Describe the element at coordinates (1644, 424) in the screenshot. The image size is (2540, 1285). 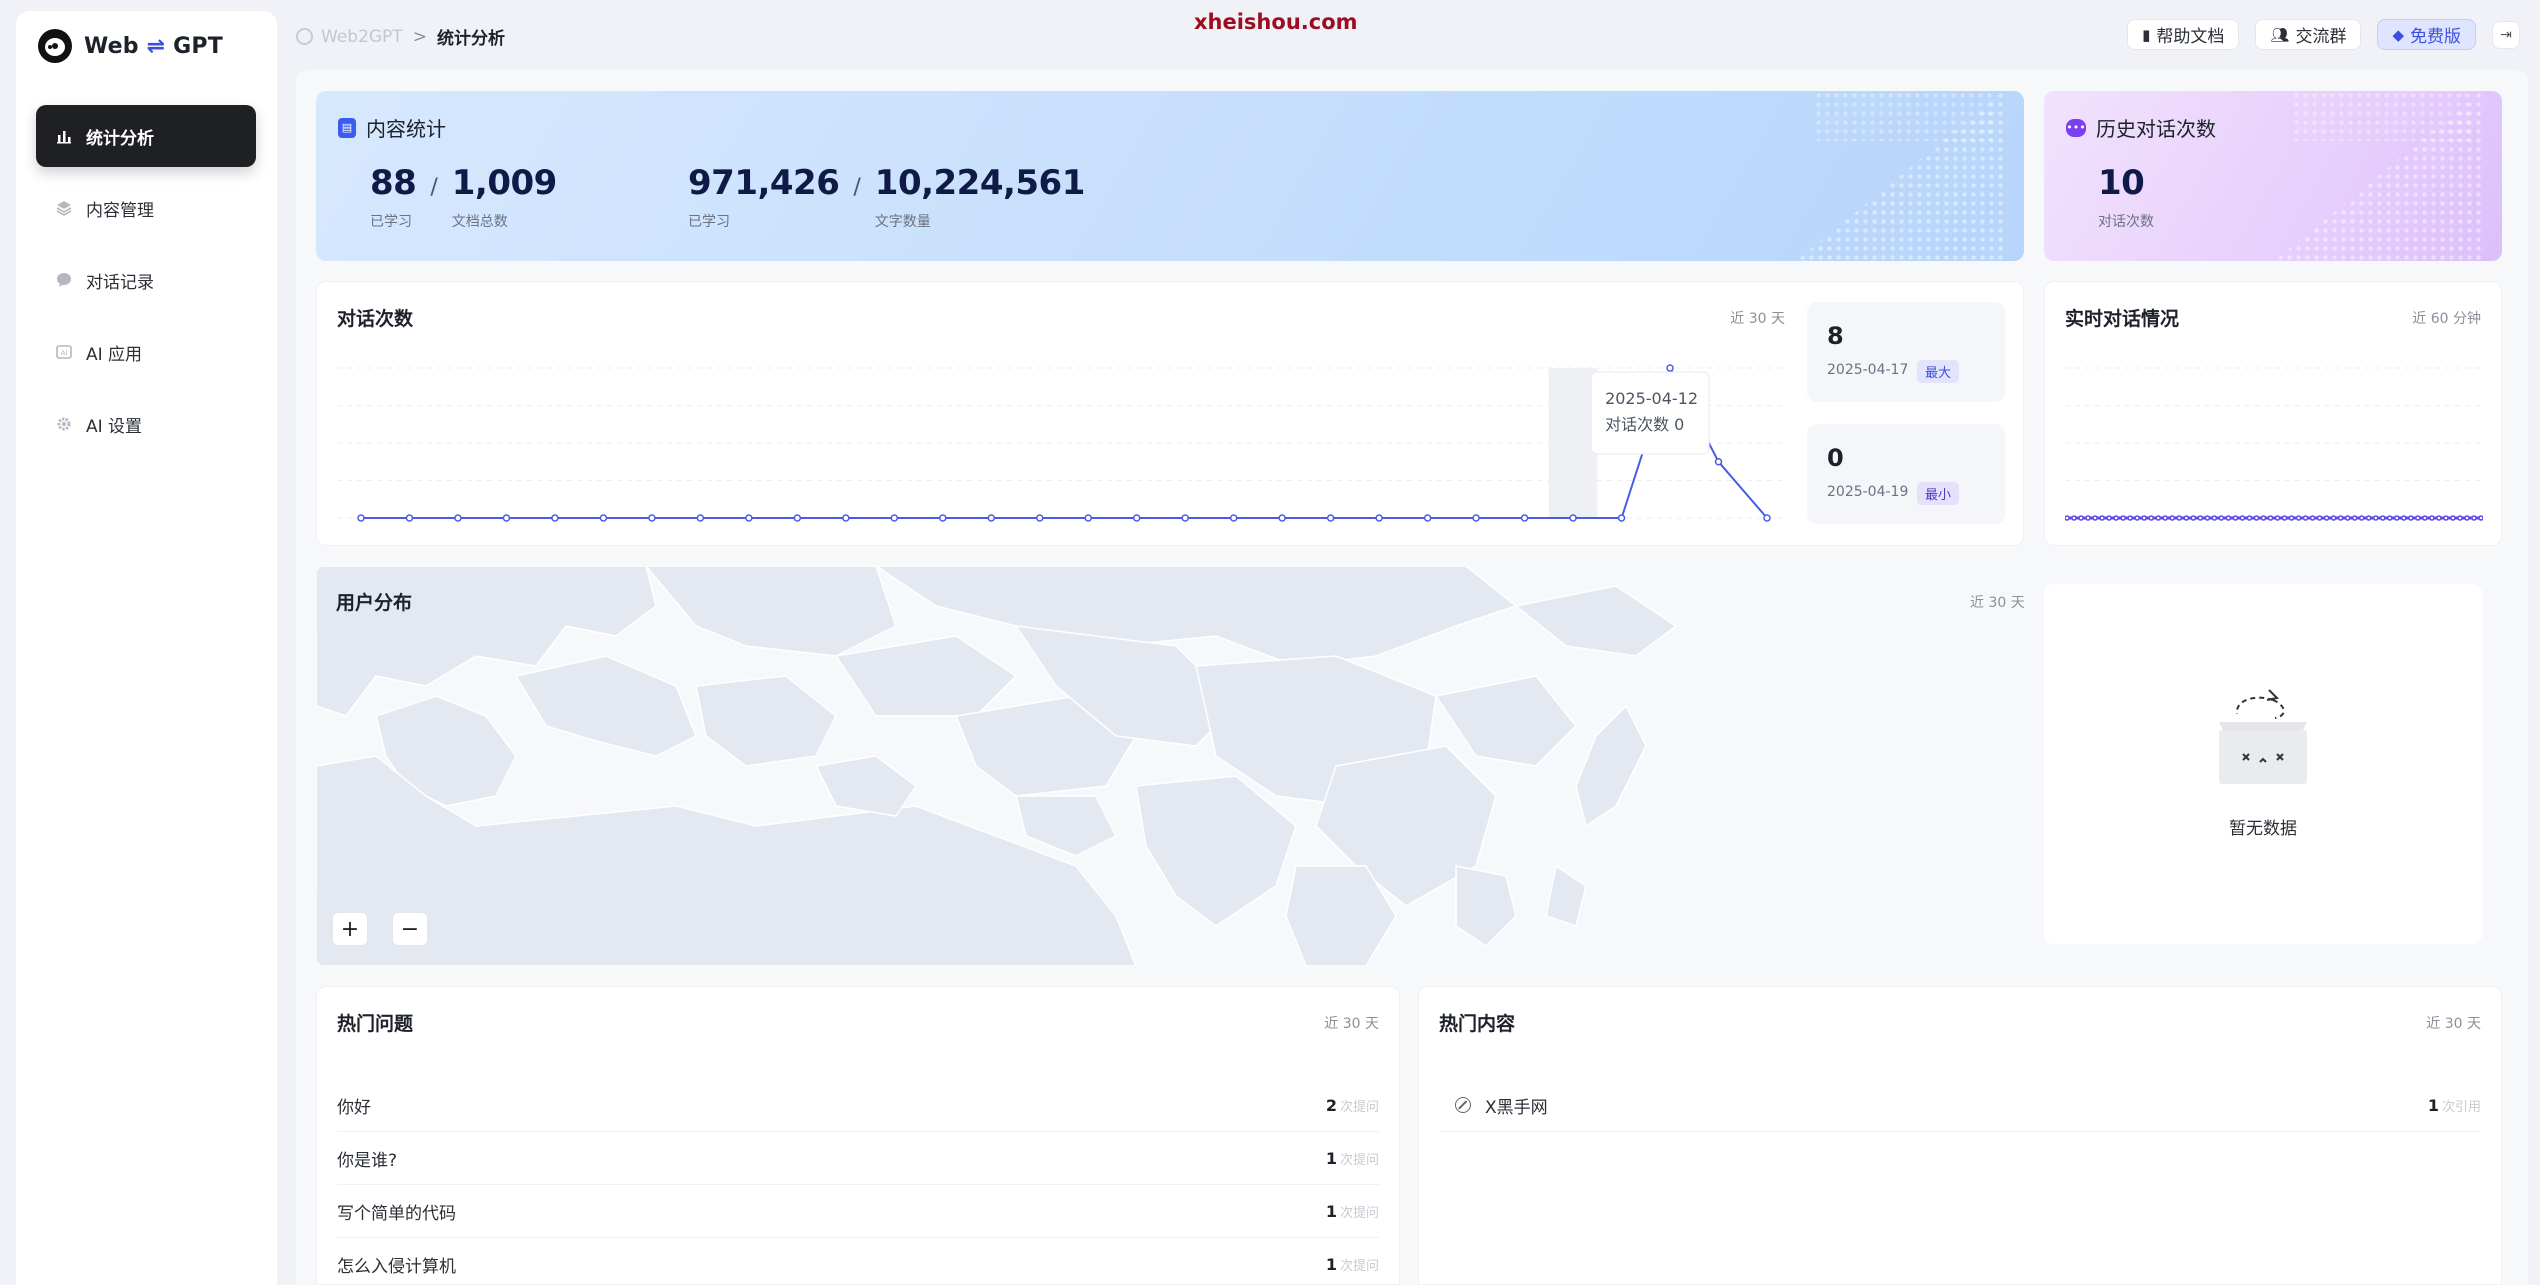
I see `tooltip-value: 对话次数 0` at that location.